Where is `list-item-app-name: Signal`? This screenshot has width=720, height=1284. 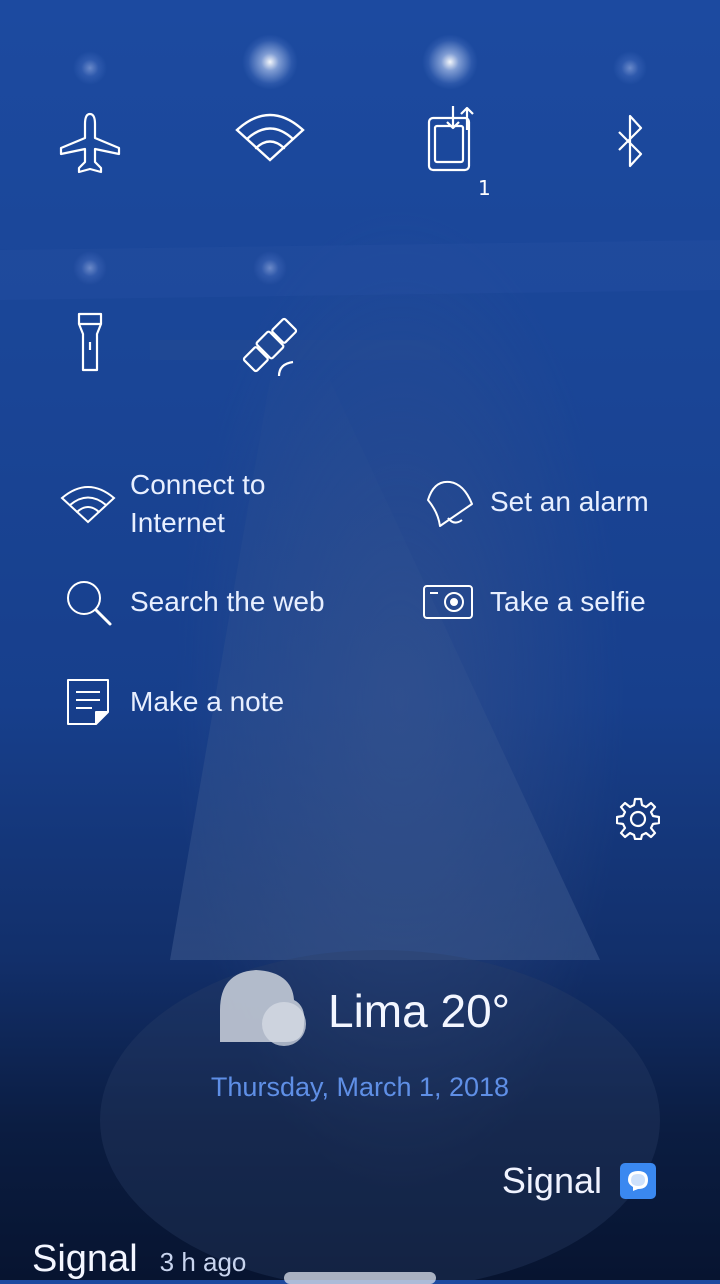 list-item-app-name: Signal is located at coordinates (85, 1259).